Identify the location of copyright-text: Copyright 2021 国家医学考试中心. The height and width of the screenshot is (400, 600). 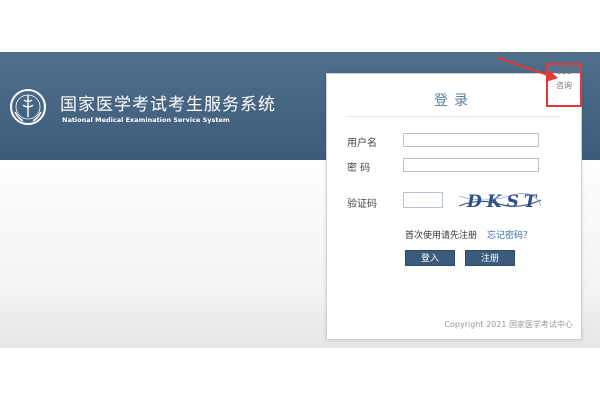
(508, 324).